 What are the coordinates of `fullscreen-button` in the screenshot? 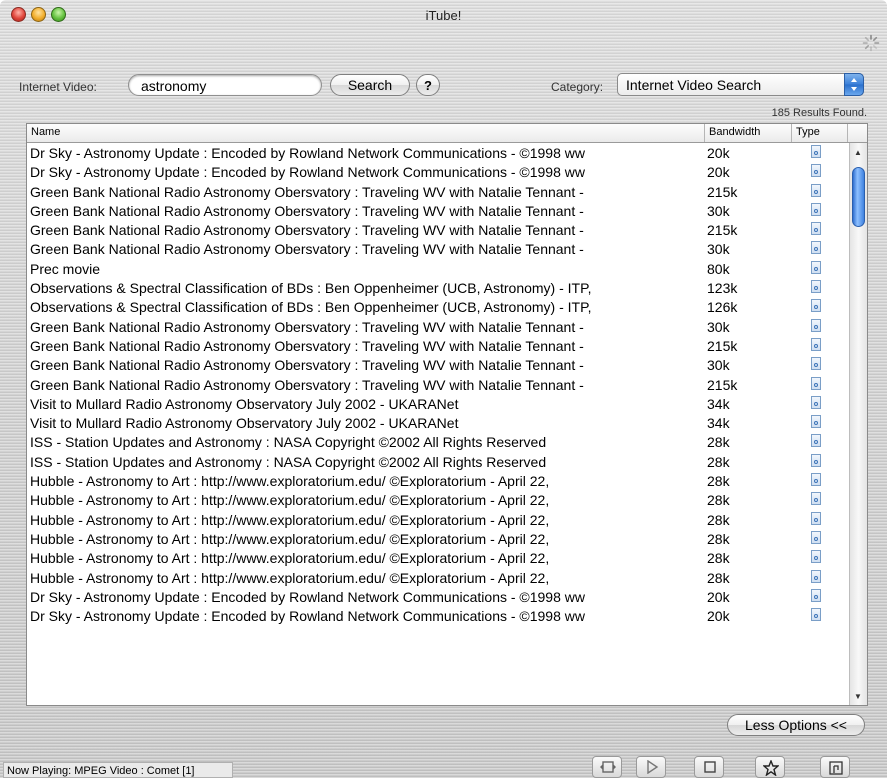 It's located at (607, 767).